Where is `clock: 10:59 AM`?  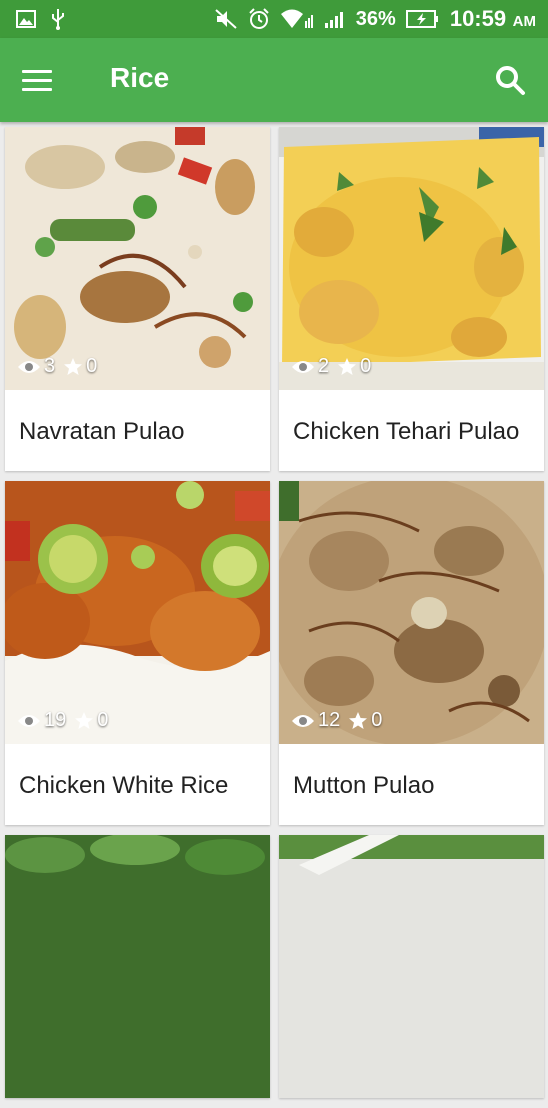 clock: 10:59 AM is located at coordinates (493, 19).